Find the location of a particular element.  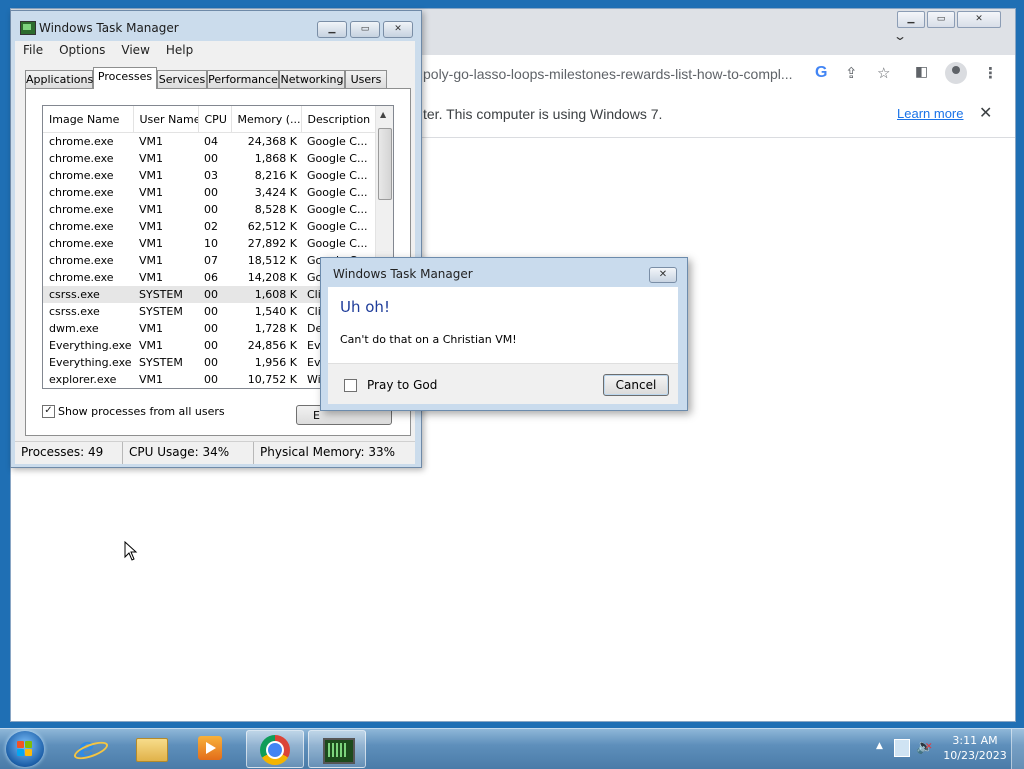

menu-view: View is located at coordinates (135, 49).